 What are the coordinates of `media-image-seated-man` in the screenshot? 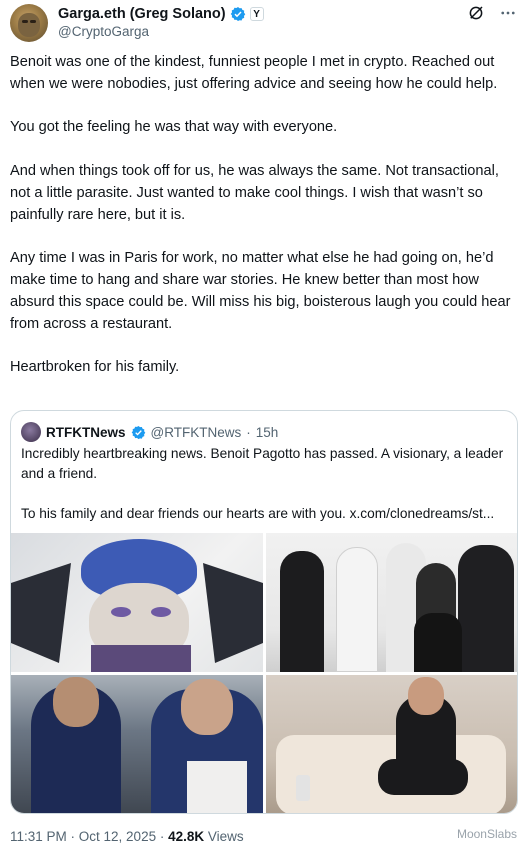 It's located at (391, 744).